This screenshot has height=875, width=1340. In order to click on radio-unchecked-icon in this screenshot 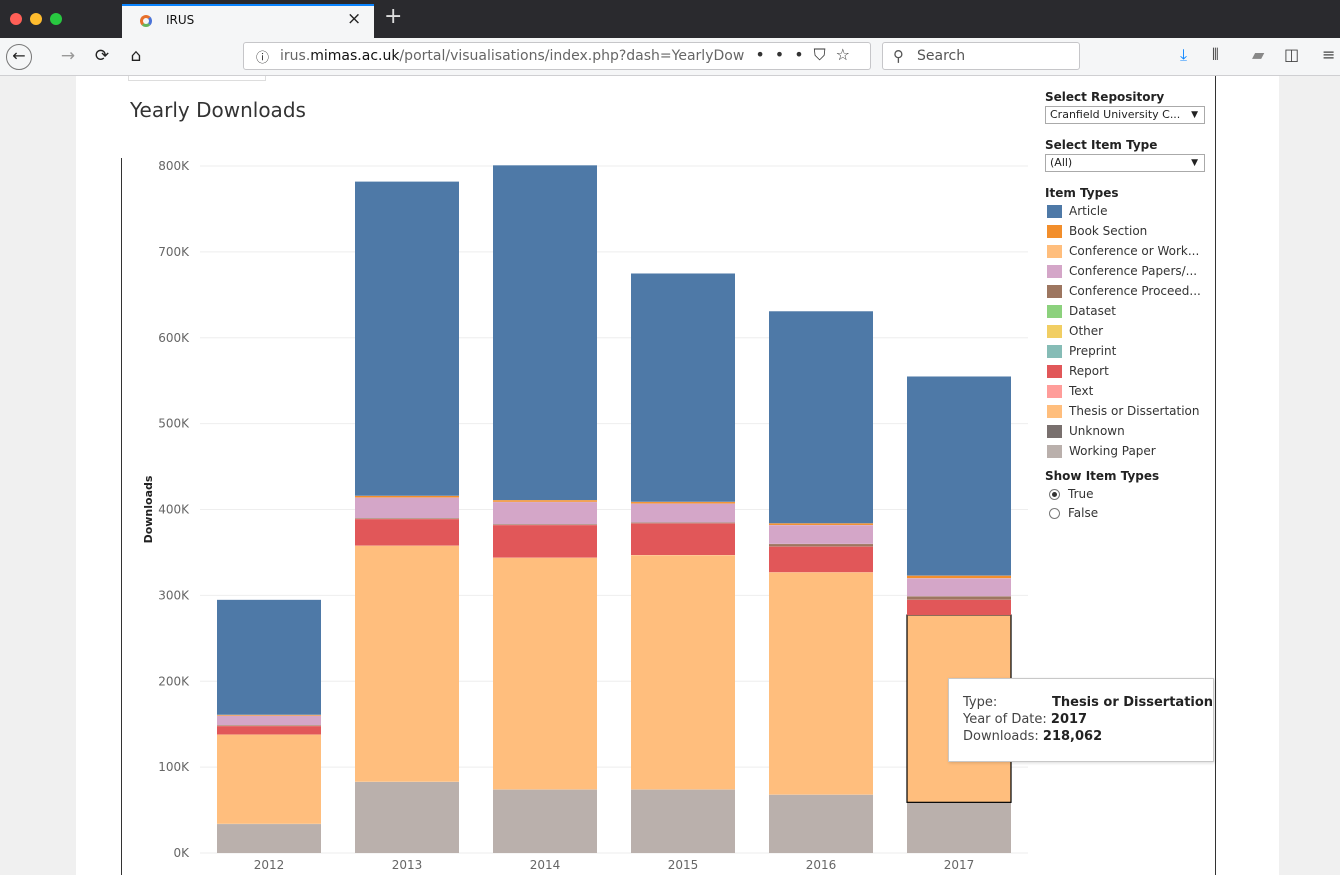, I will do `click(1054, 513)`.